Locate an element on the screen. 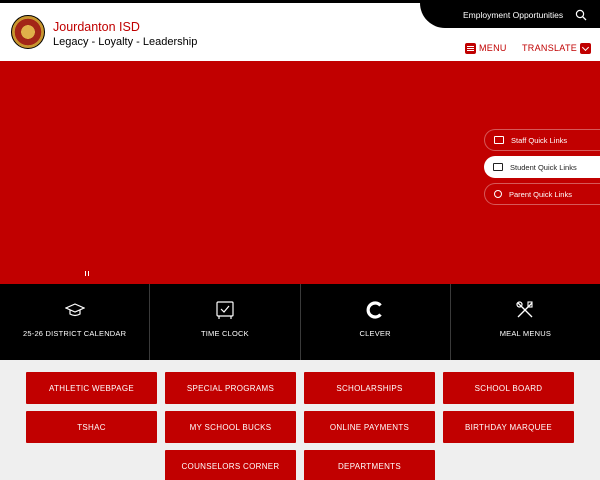 This screenshot has width=600, height=480. tshac-button: TSHAC is located at coordinates (91, 427).